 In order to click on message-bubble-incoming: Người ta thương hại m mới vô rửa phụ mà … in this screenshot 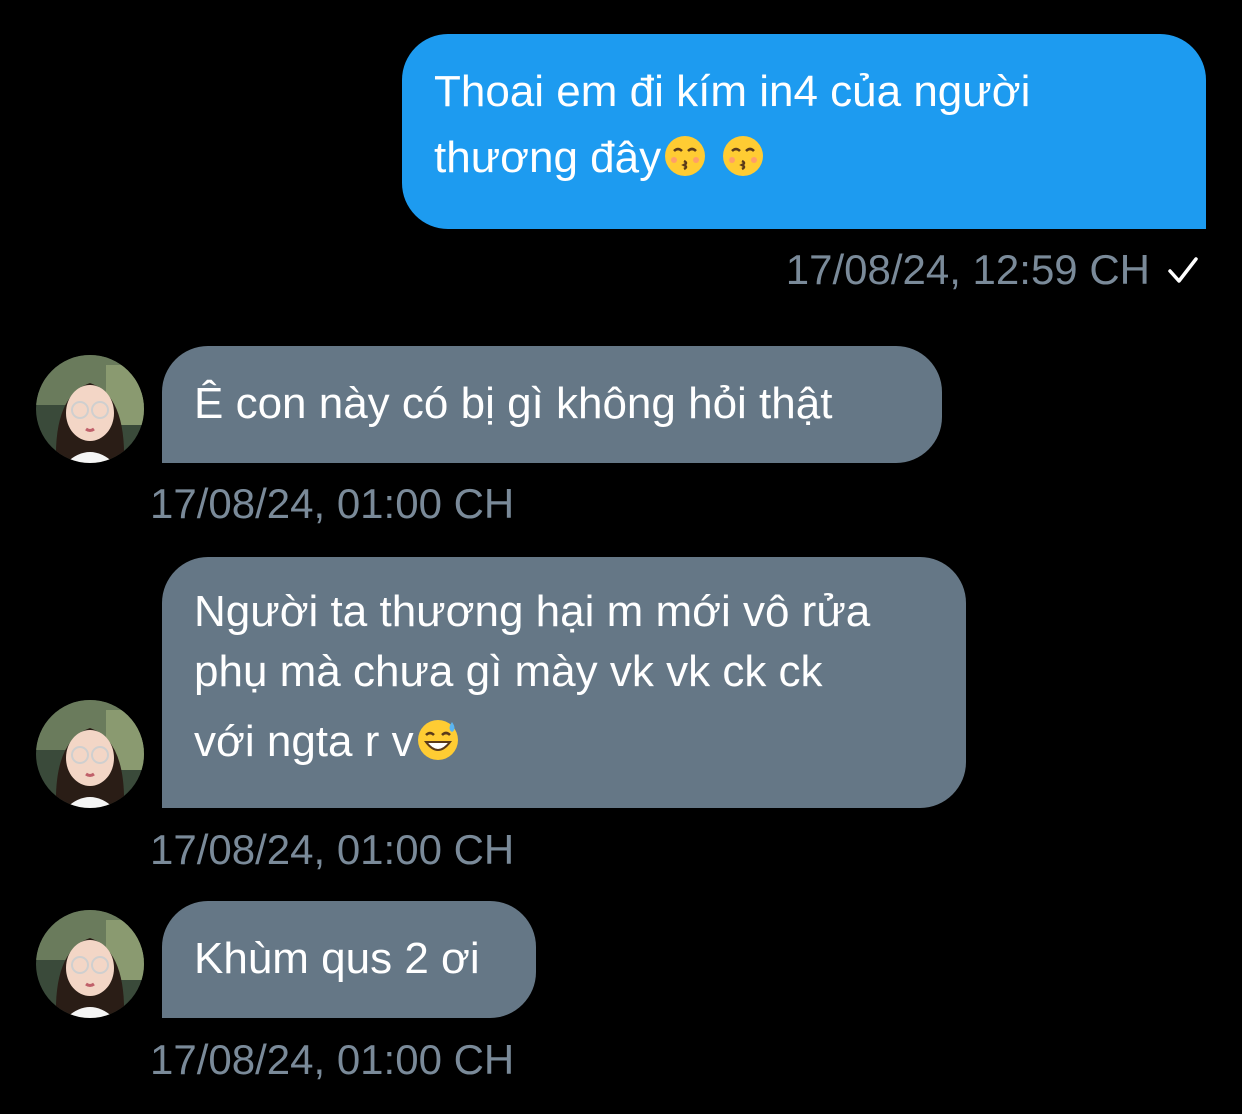, I will do `click(564, 682)`.